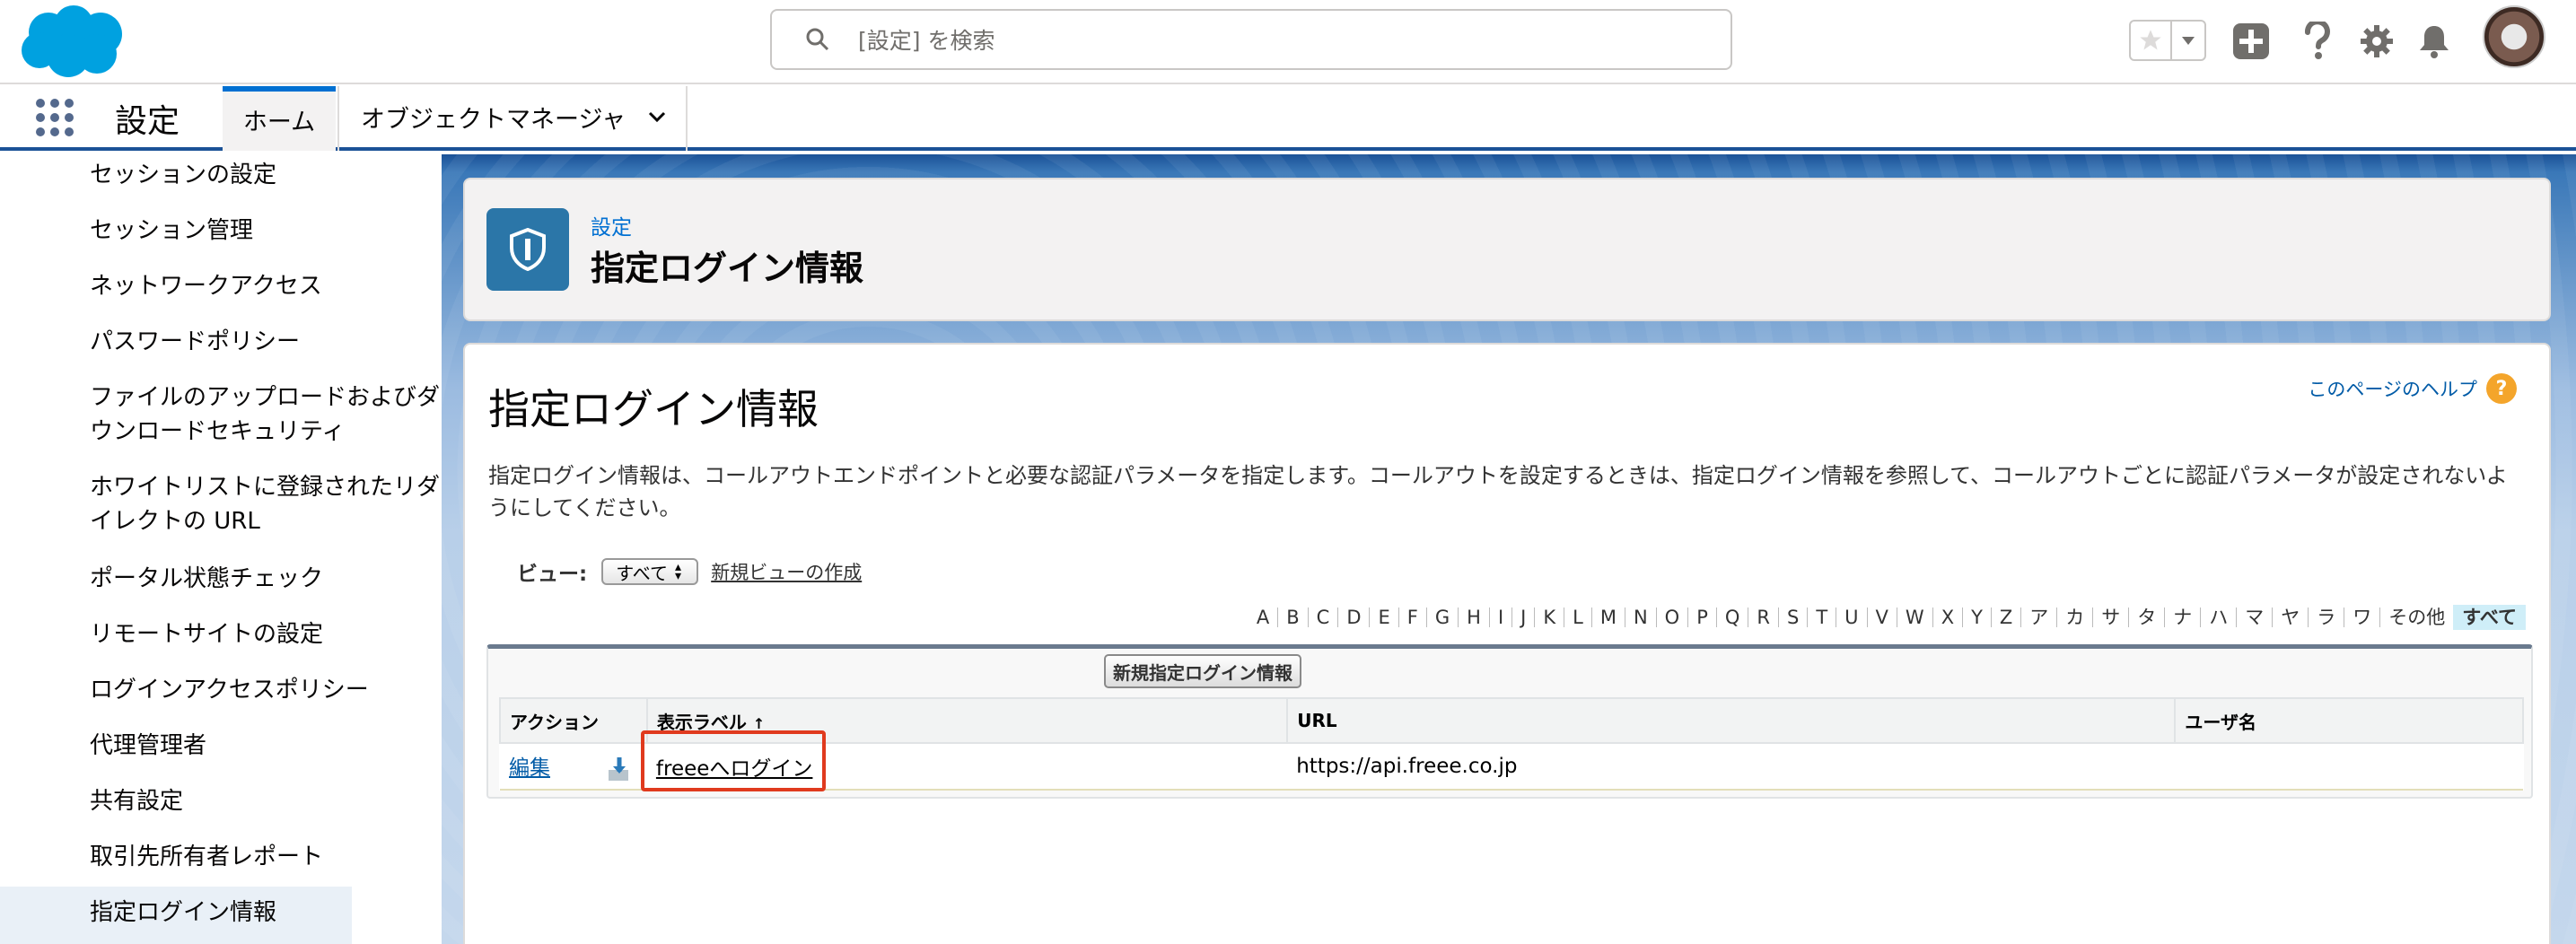  I want to click on alpha-filter-letter: B, so click(1292, 617).